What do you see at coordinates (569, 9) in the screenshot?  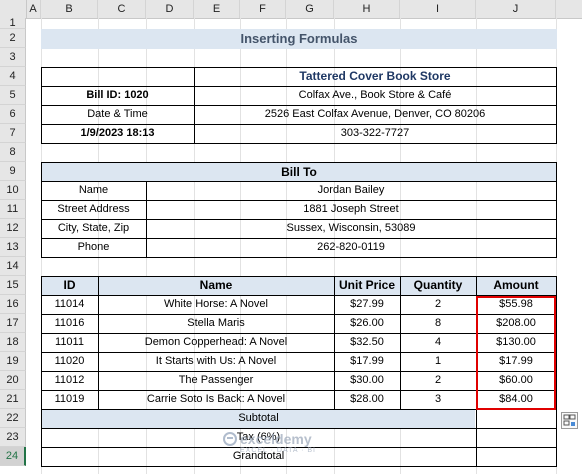 I see `column-header-k` at bounding box center [569, 9].